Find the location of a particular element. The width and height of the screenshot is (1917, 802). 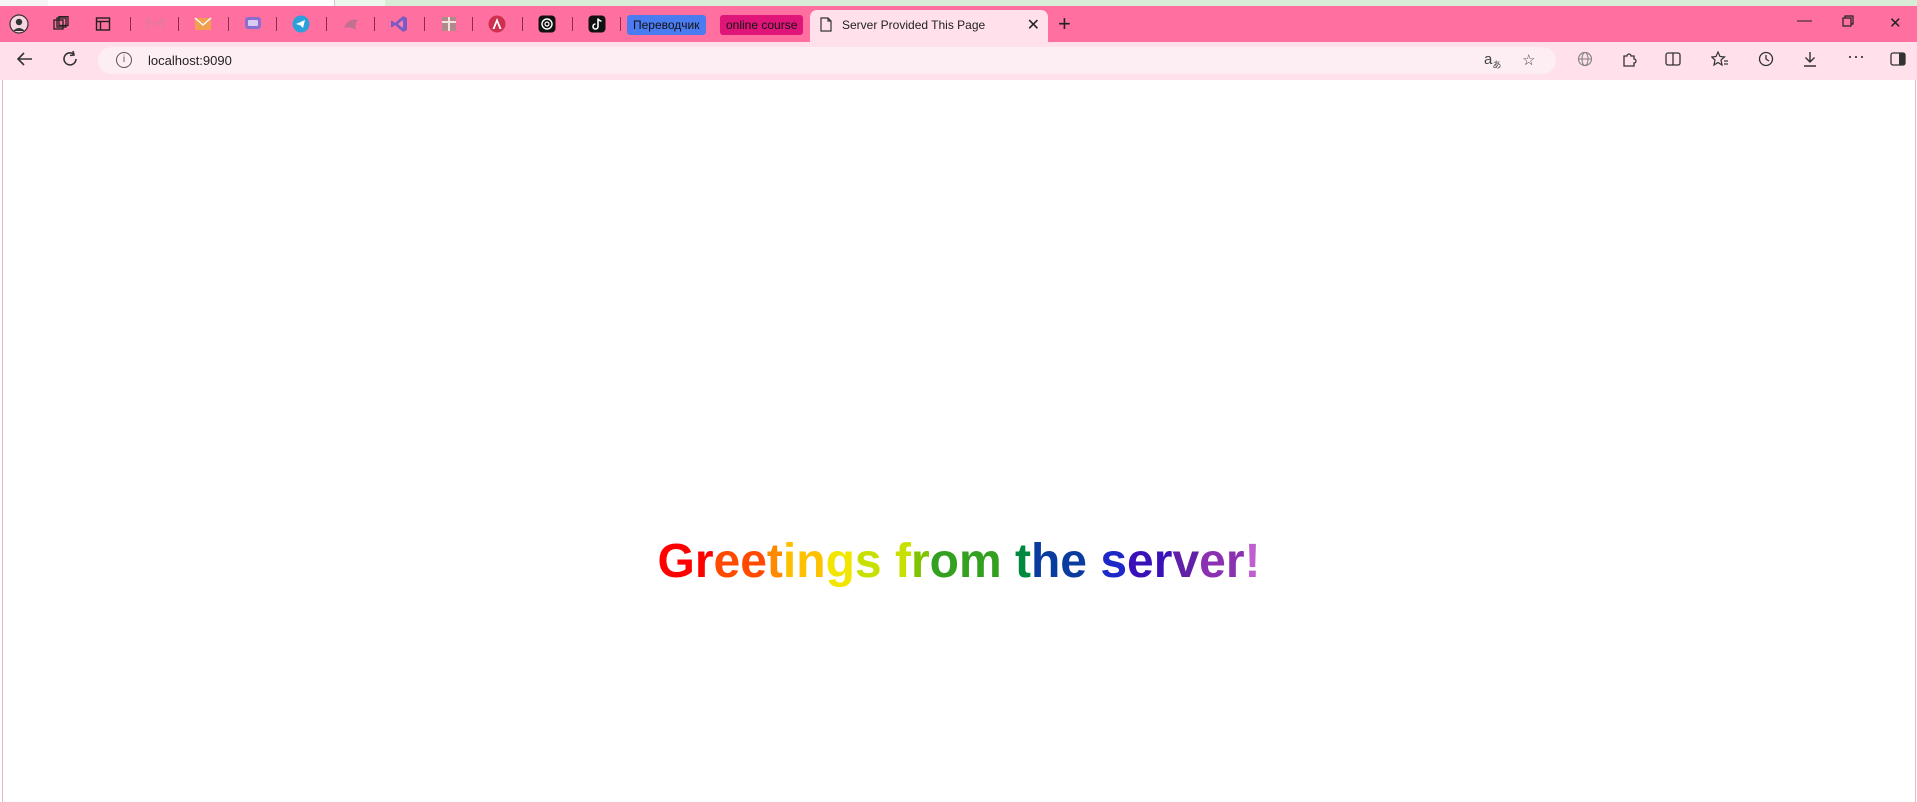

tiktok-icon is located at coordinates (597, 24).